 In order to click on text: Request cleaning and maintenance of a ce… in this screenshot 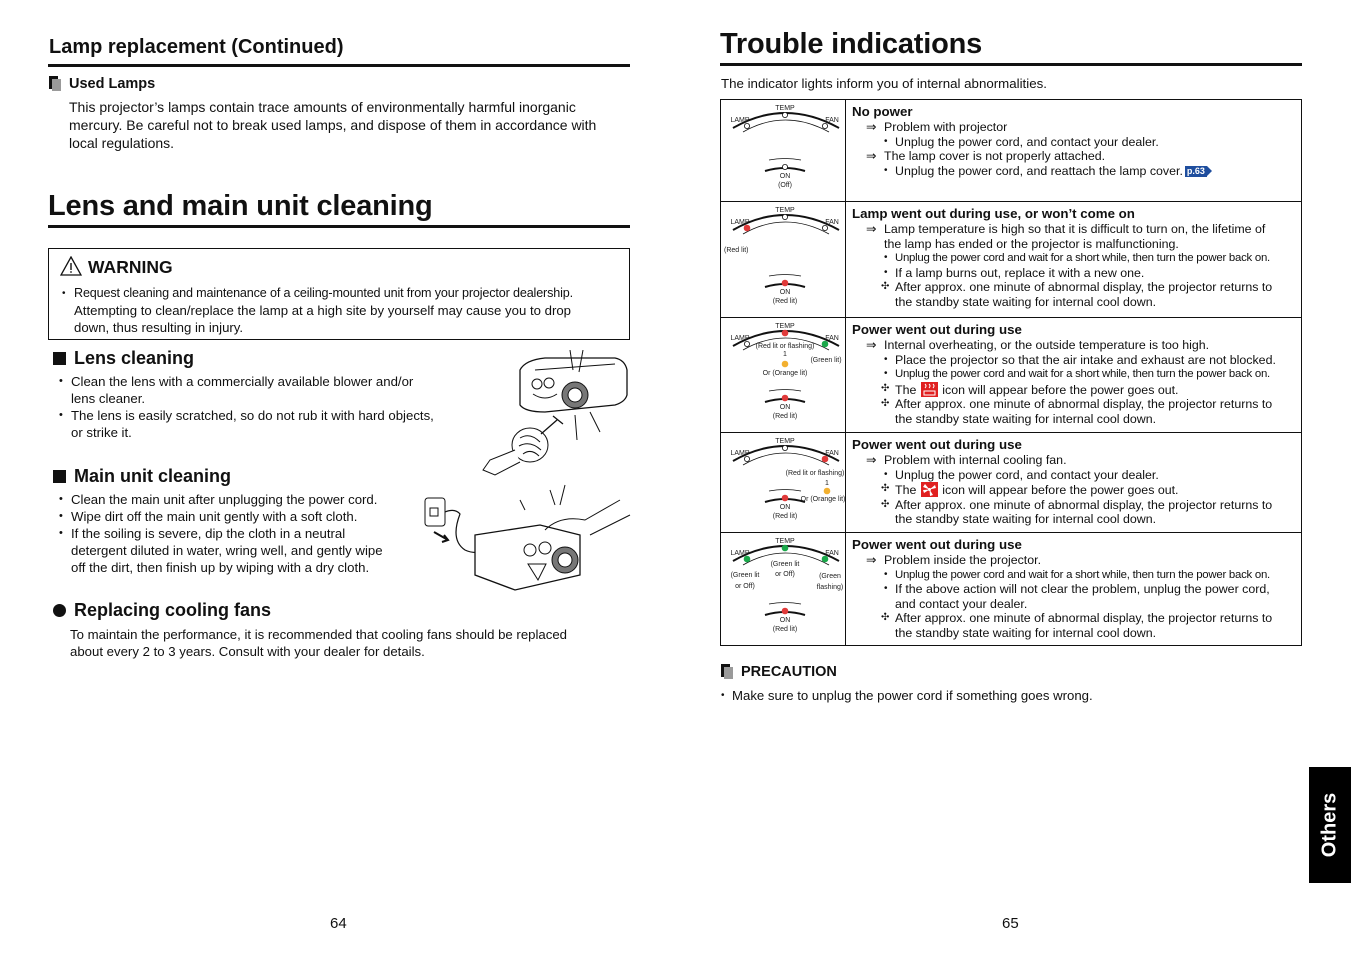, I will do `click(323, 293)`.